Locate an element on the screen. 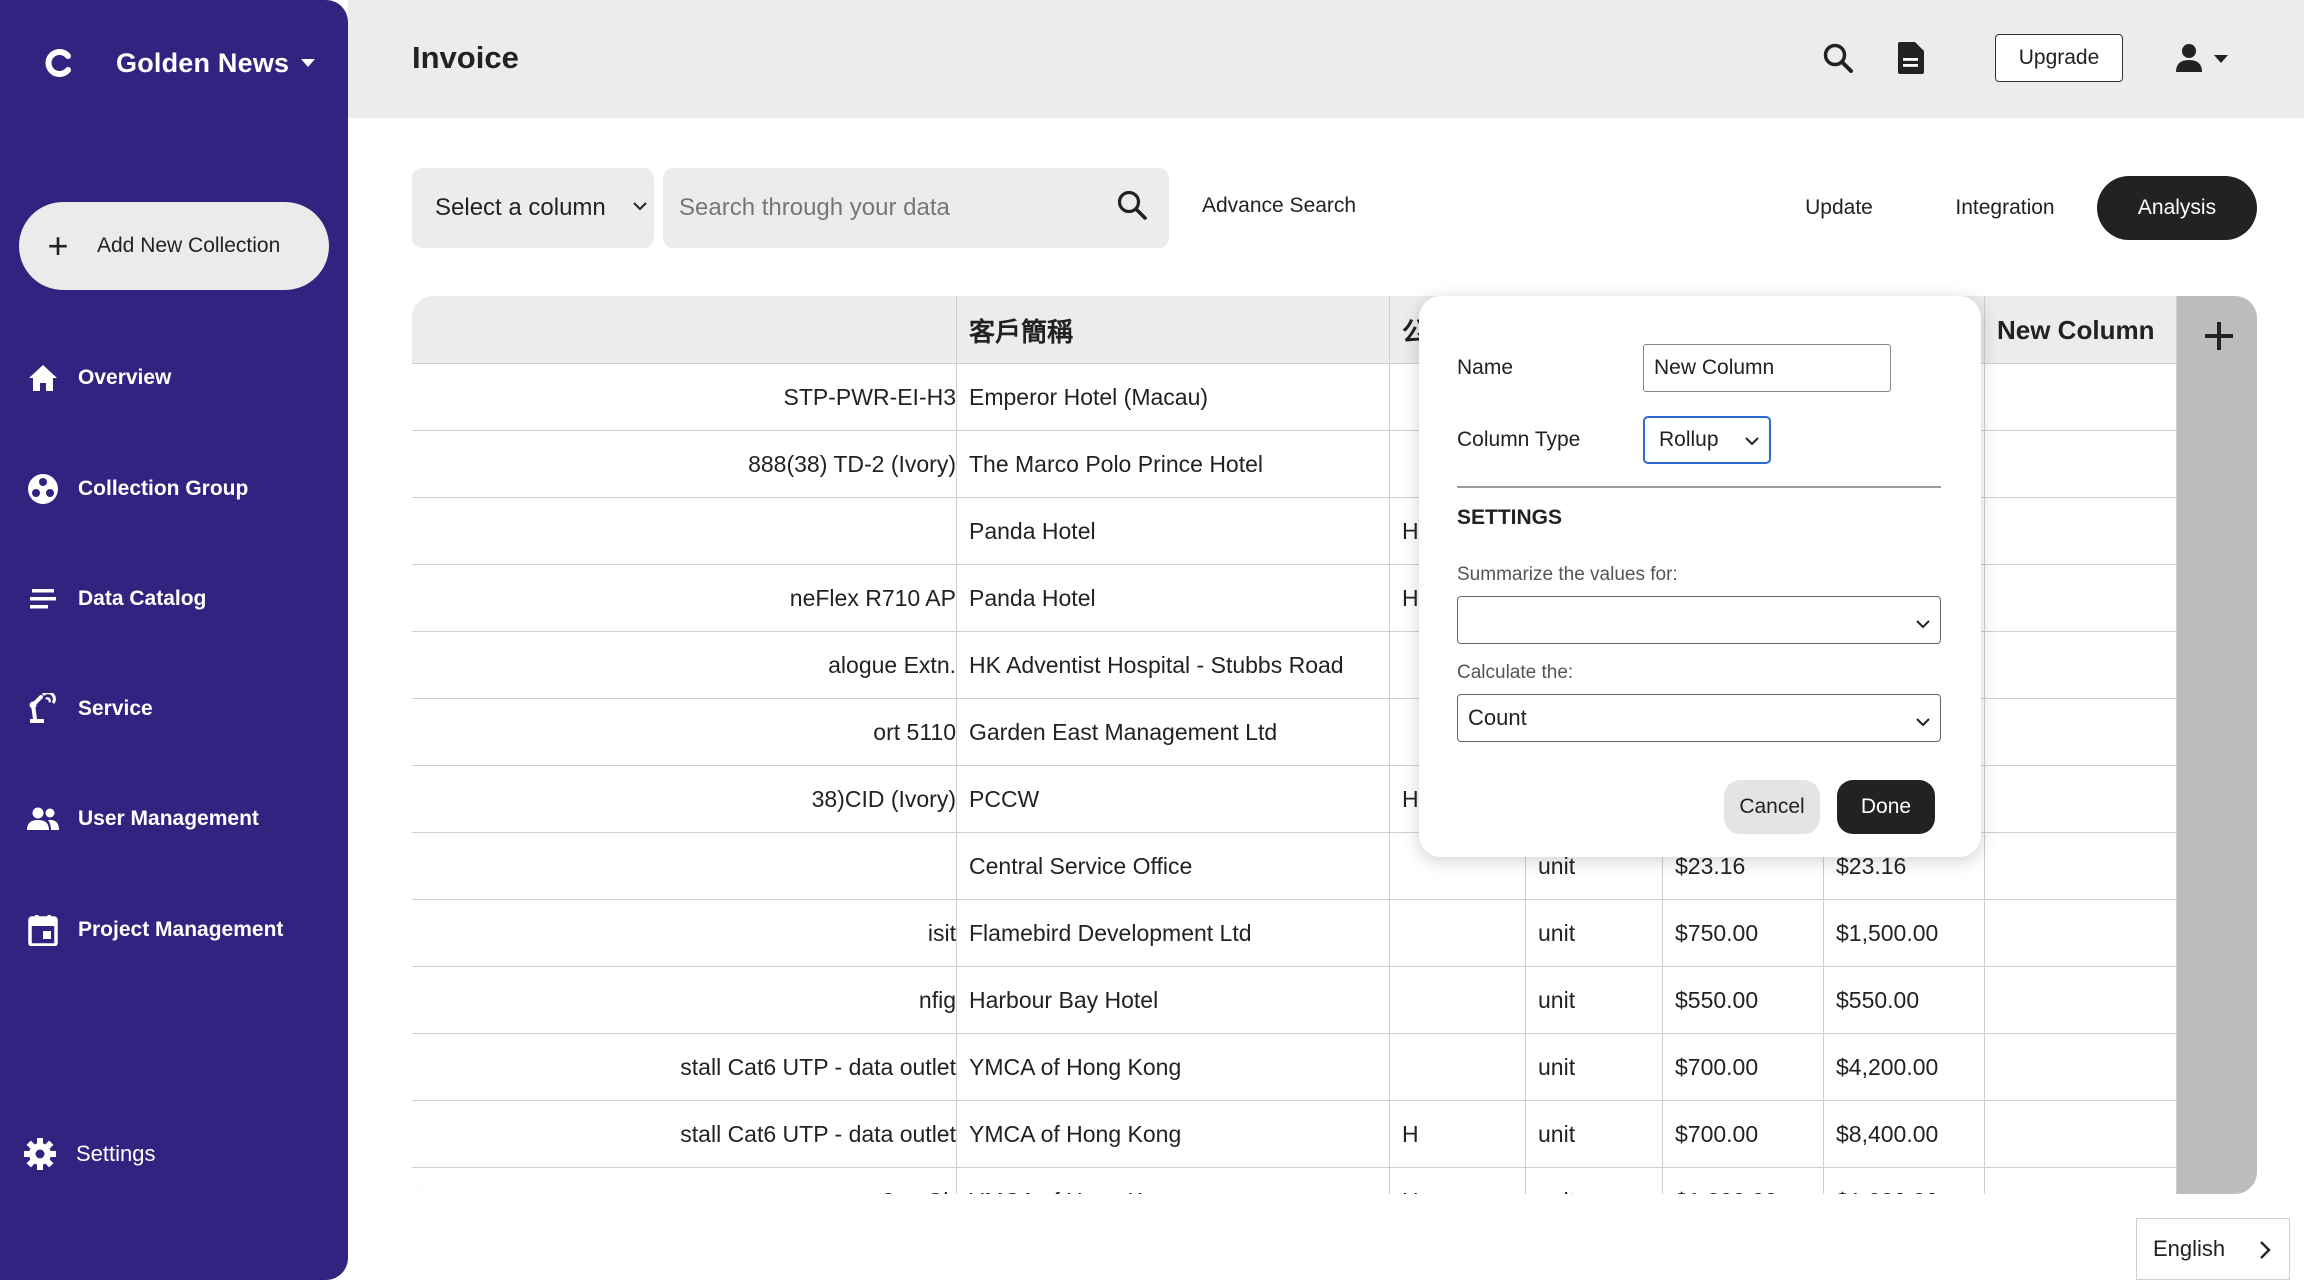  column-header is located at coordinates (684, 330).